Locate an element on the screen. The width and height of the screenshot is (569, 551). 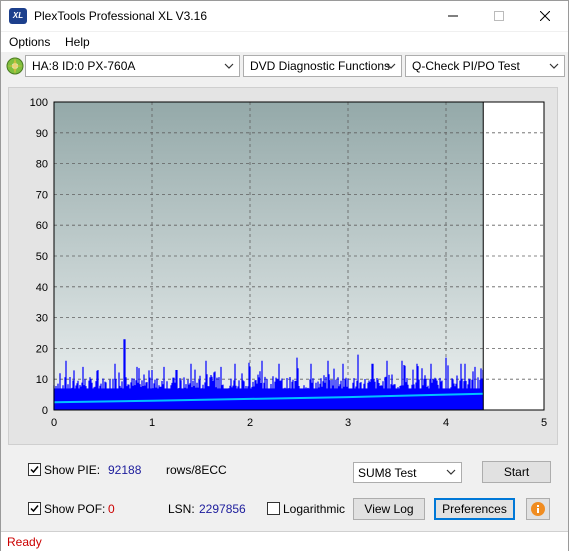
show-poe-checkbox is located at coordinates (34, 508).